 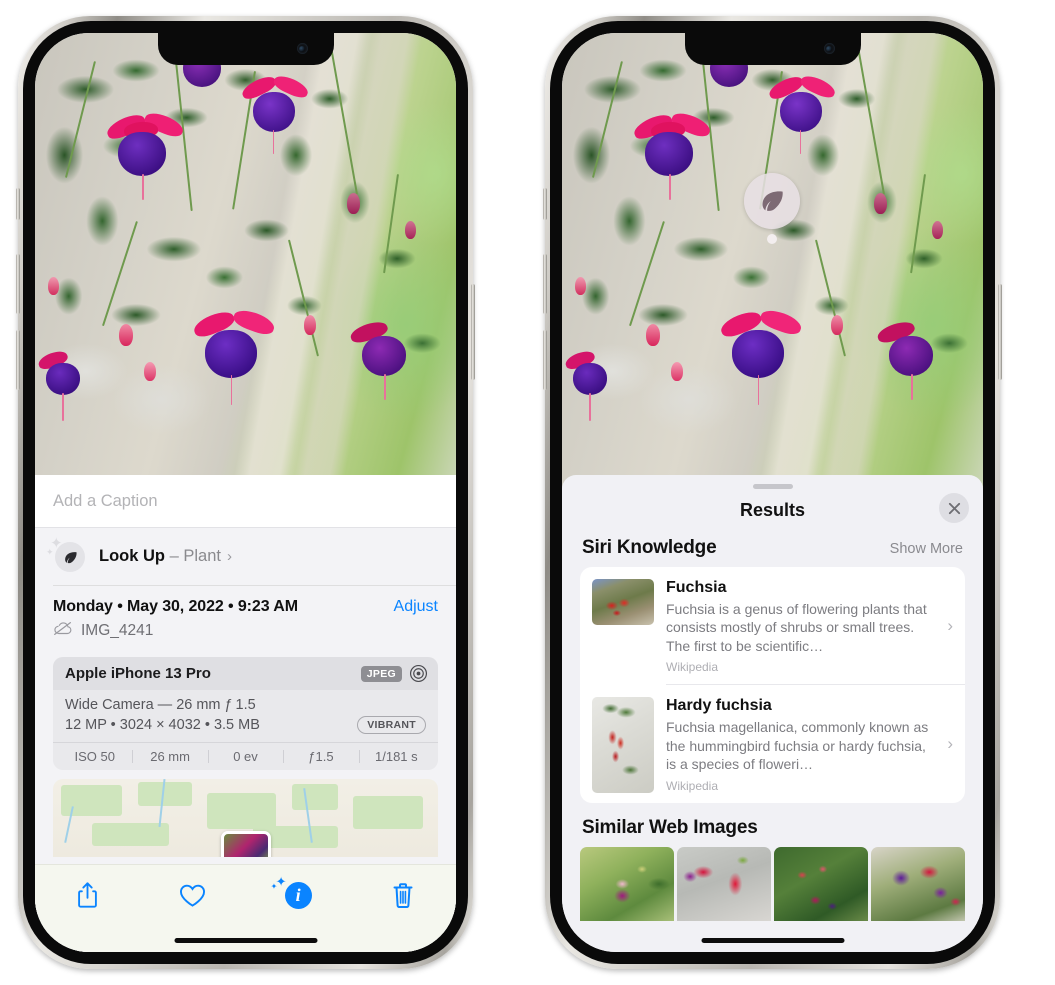 I want to click on look-up-row: ✦ ✦ Look Up – Plant ›, so click(x=245, y=556).